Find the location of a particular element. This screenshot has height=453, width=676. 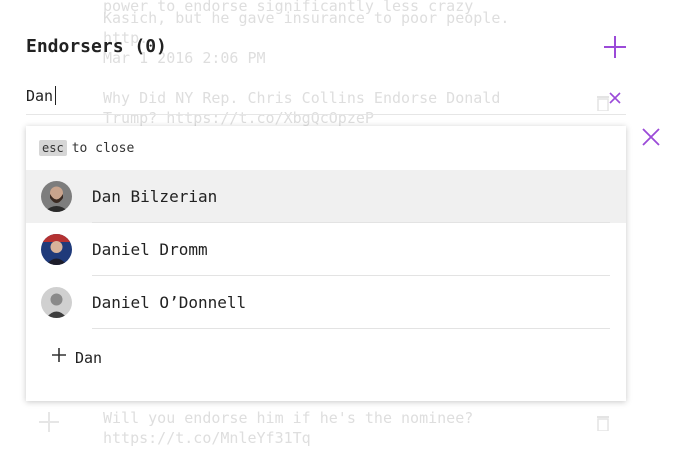

page-title: Endorsers (0) is located at coordinates (96, 46).